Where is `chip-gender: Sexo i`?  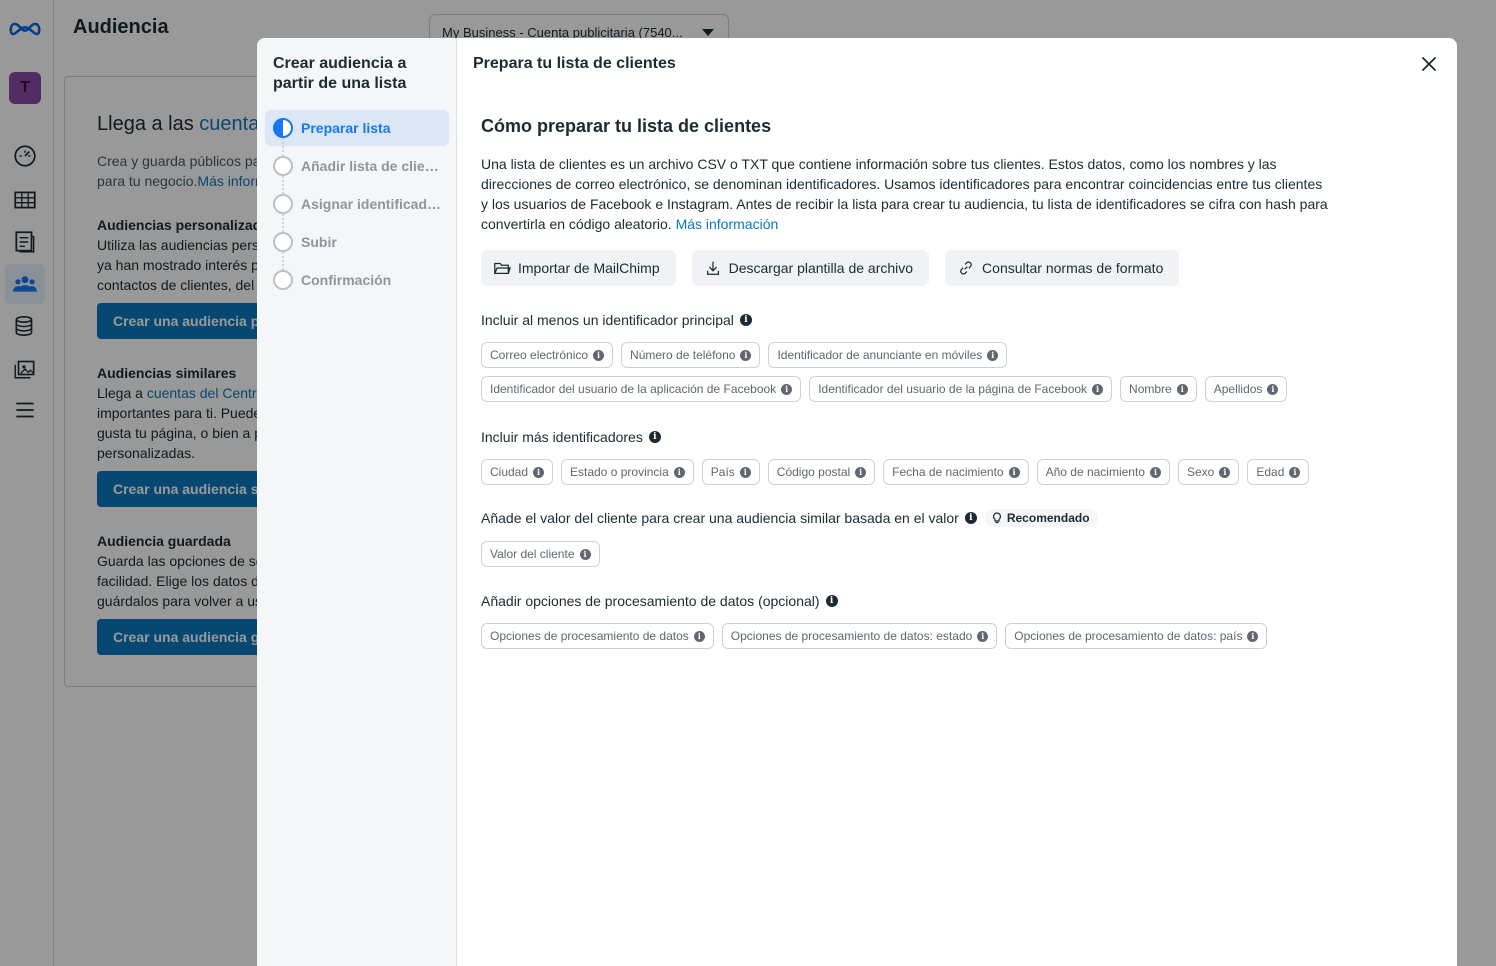
chip-gender: Sexo i is located at coordinates (1208, 472).